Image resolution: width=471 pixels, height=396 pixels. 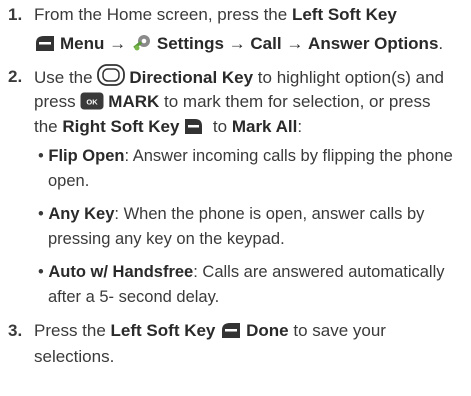 I want to click on step-number: 2., so click(x=15, y=76).